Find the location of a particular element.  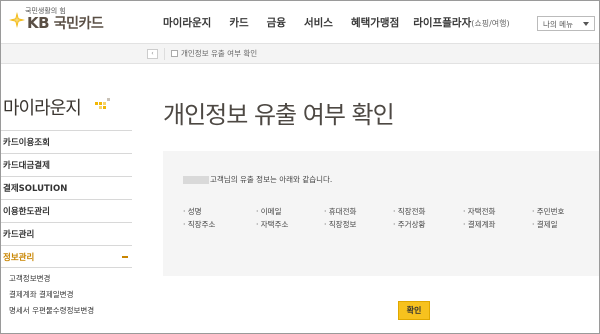

page-square-icon is located at coordinates (174, 53).